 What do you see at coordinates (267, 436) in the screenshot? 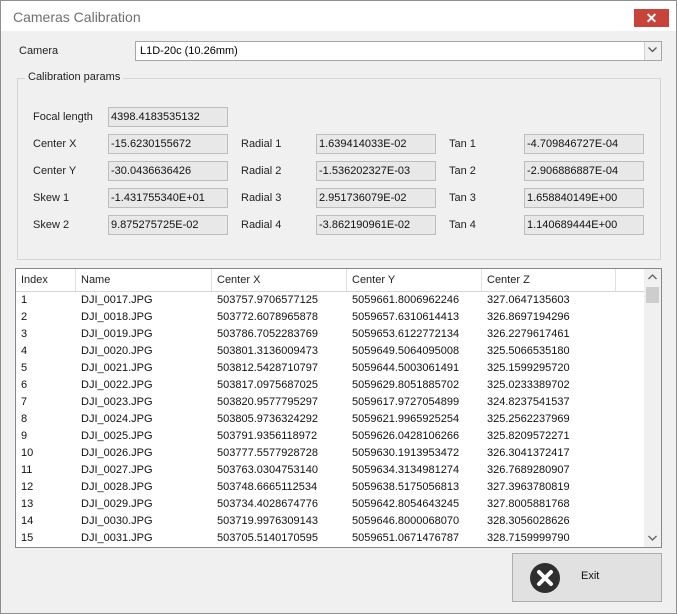
I see `cell-center-x: 503791.9356118972` at bounding box center [267, 436].